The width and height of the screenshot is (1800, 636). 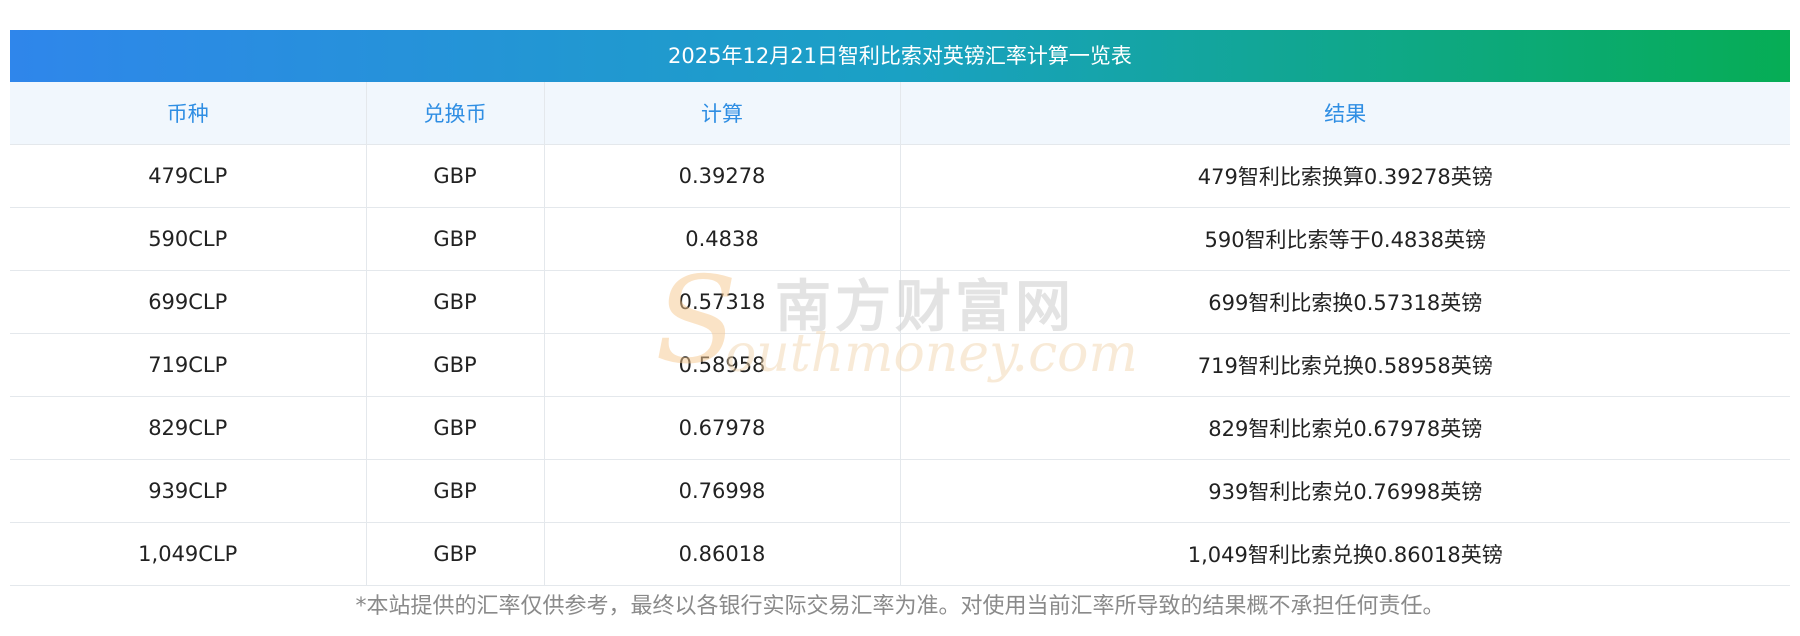 I want to click on table-header-row: 币种 兑换币 计算 结果, so click(x=900, y=113).